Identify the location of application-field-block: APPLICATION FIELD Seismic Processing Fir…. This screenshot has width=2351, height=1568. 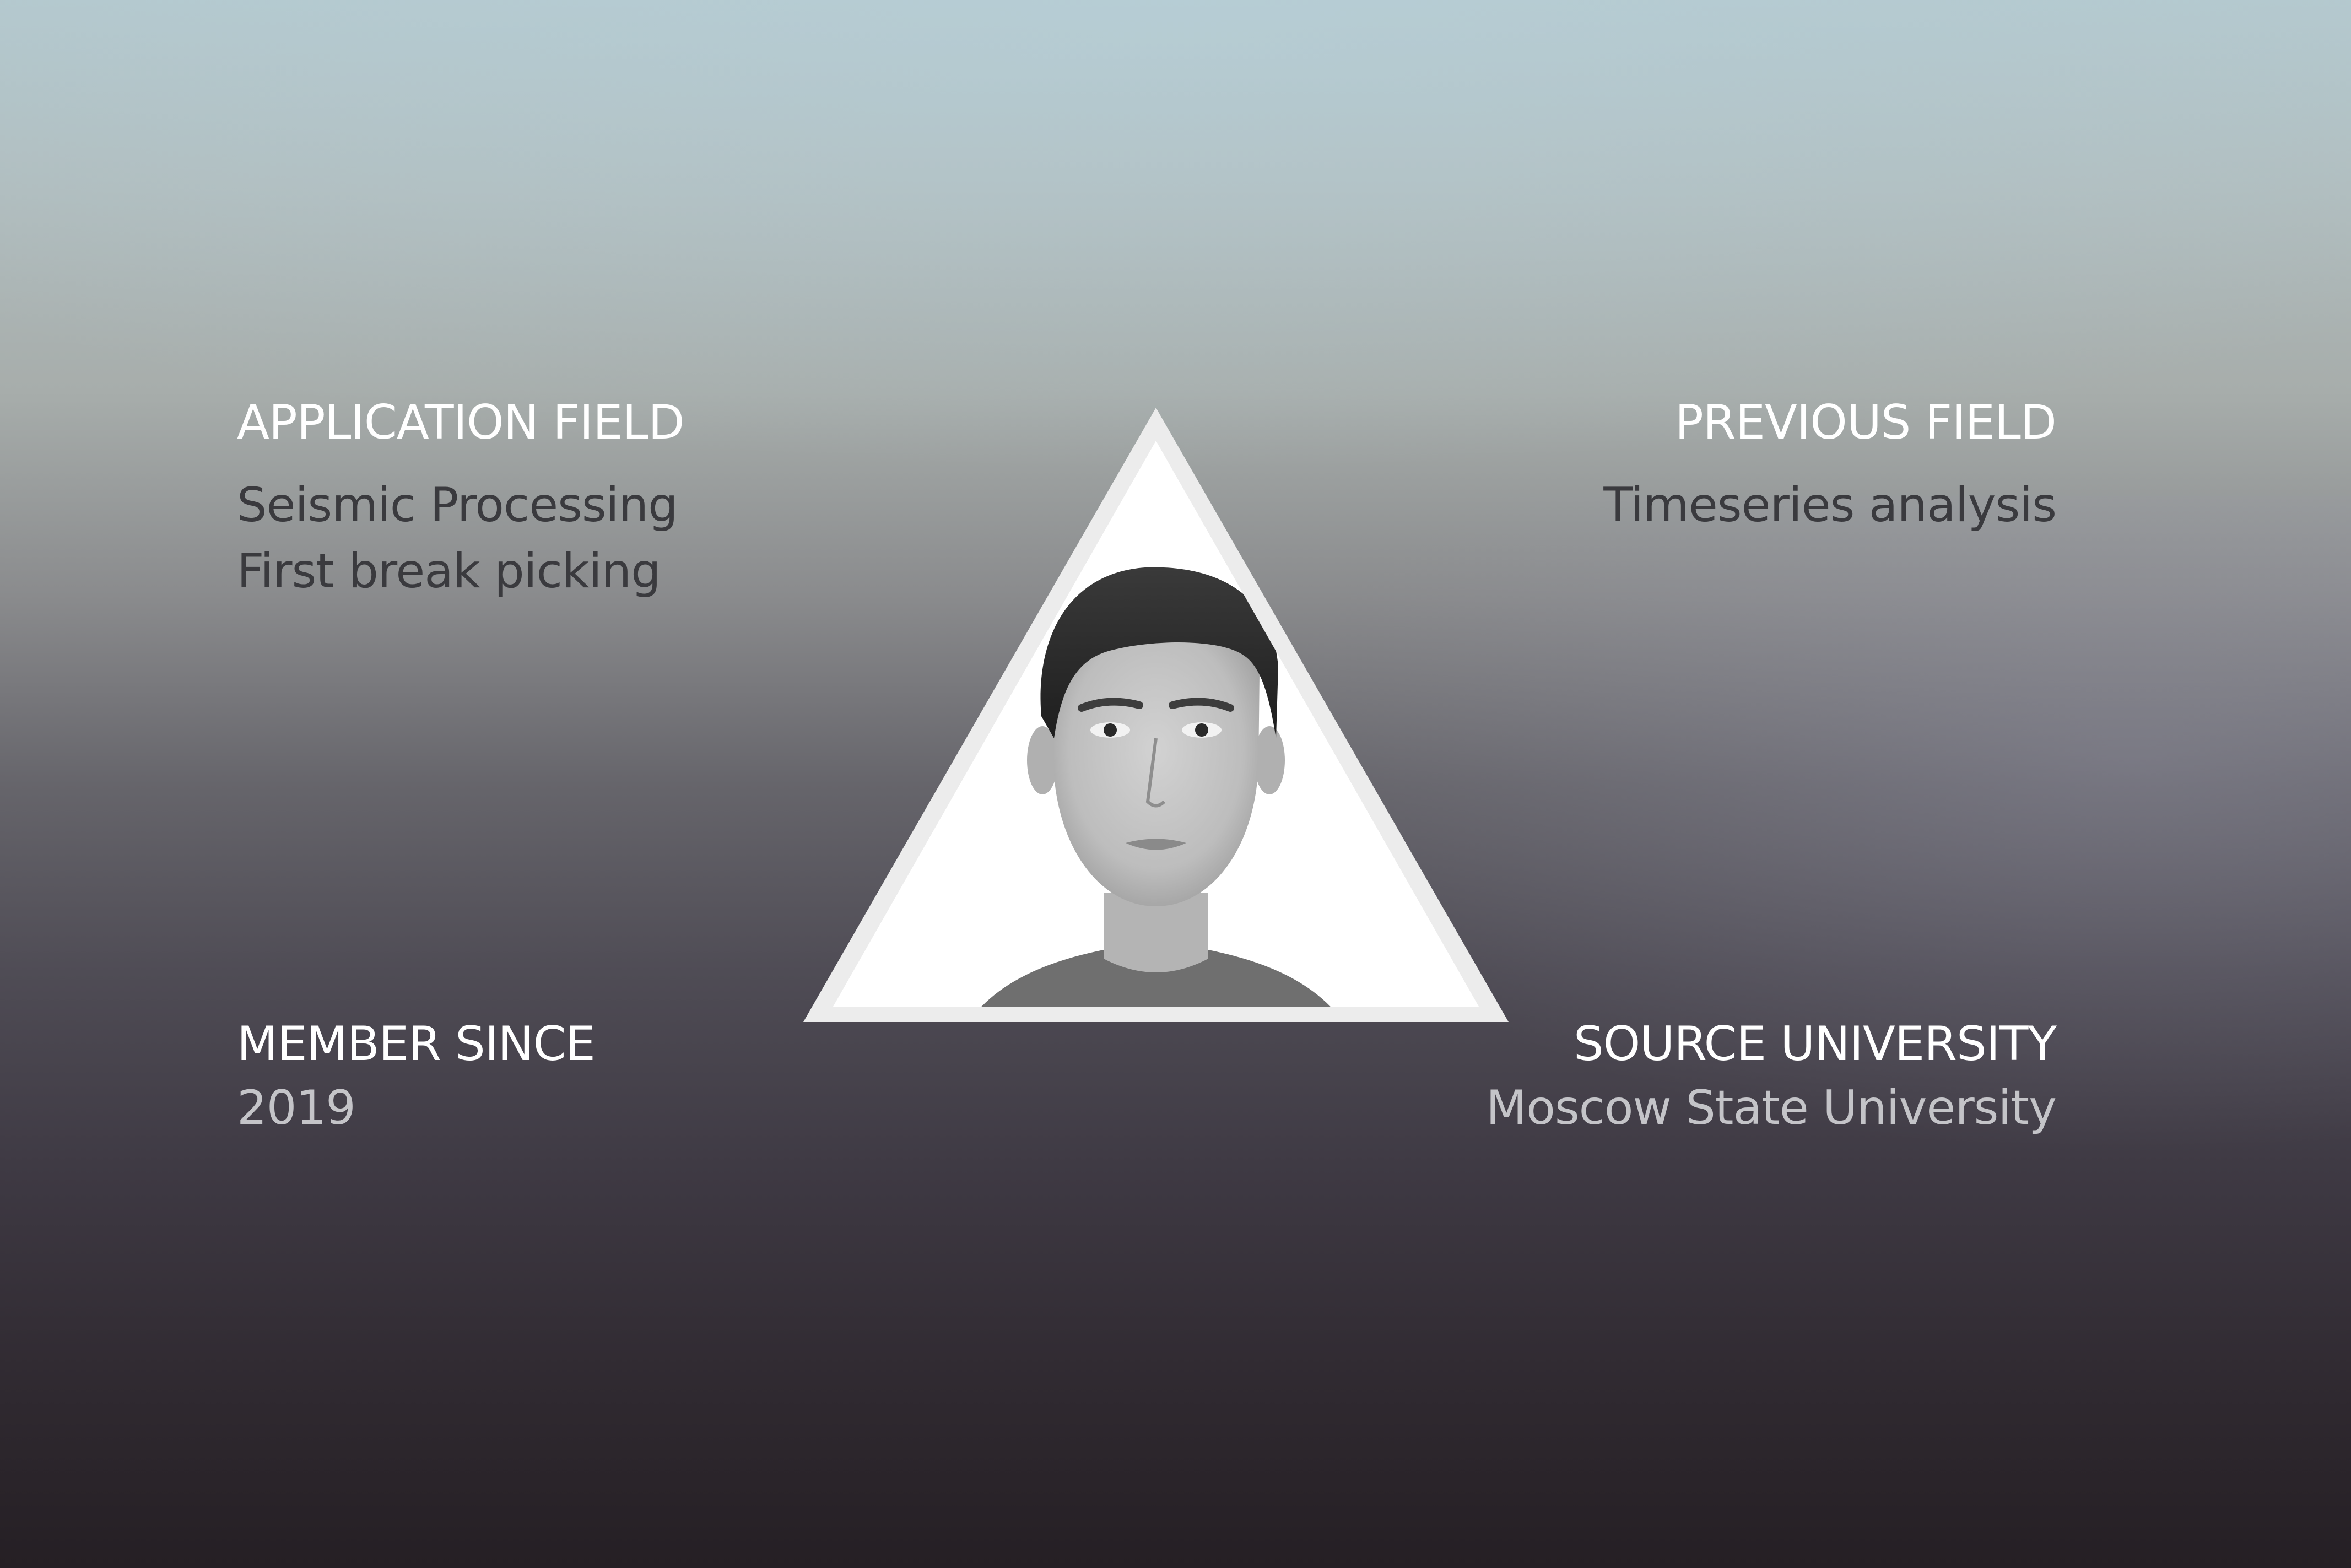
(461, 500).